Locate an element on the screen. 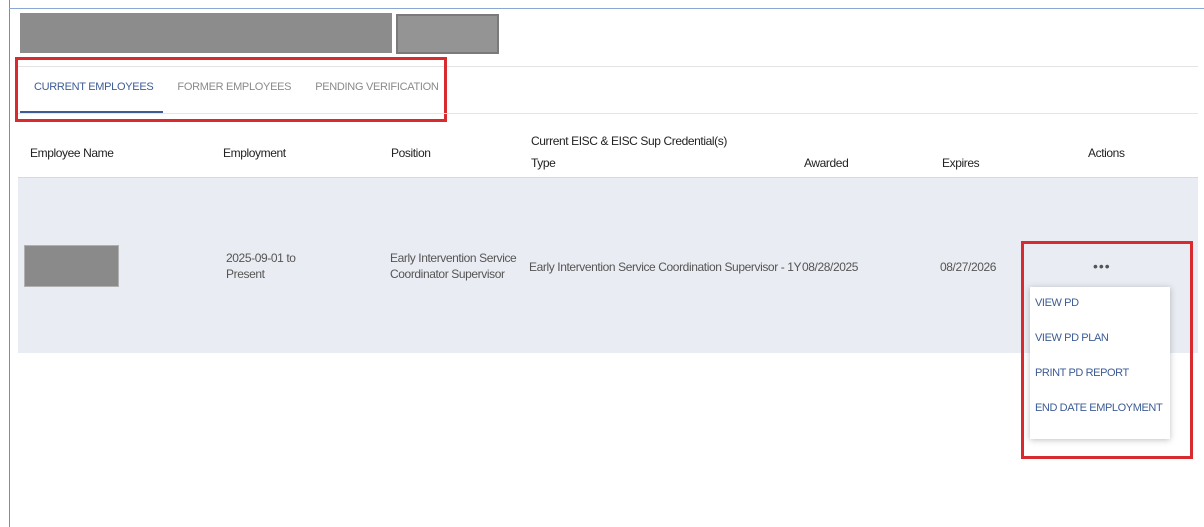  header-actions: Actions is located at coordinates (1106, 153).